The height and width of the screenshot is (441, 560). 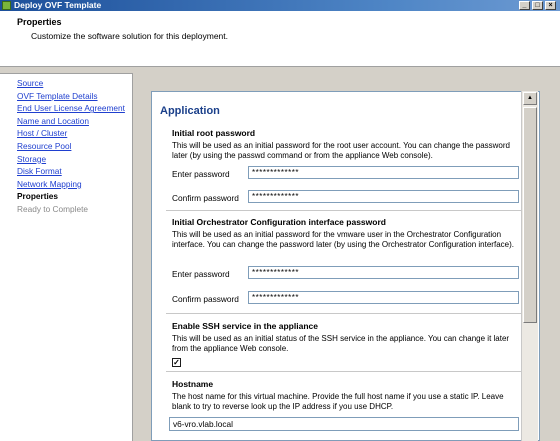 I want to click on content-scrollbar: ▲, so click(x=529, y=266).